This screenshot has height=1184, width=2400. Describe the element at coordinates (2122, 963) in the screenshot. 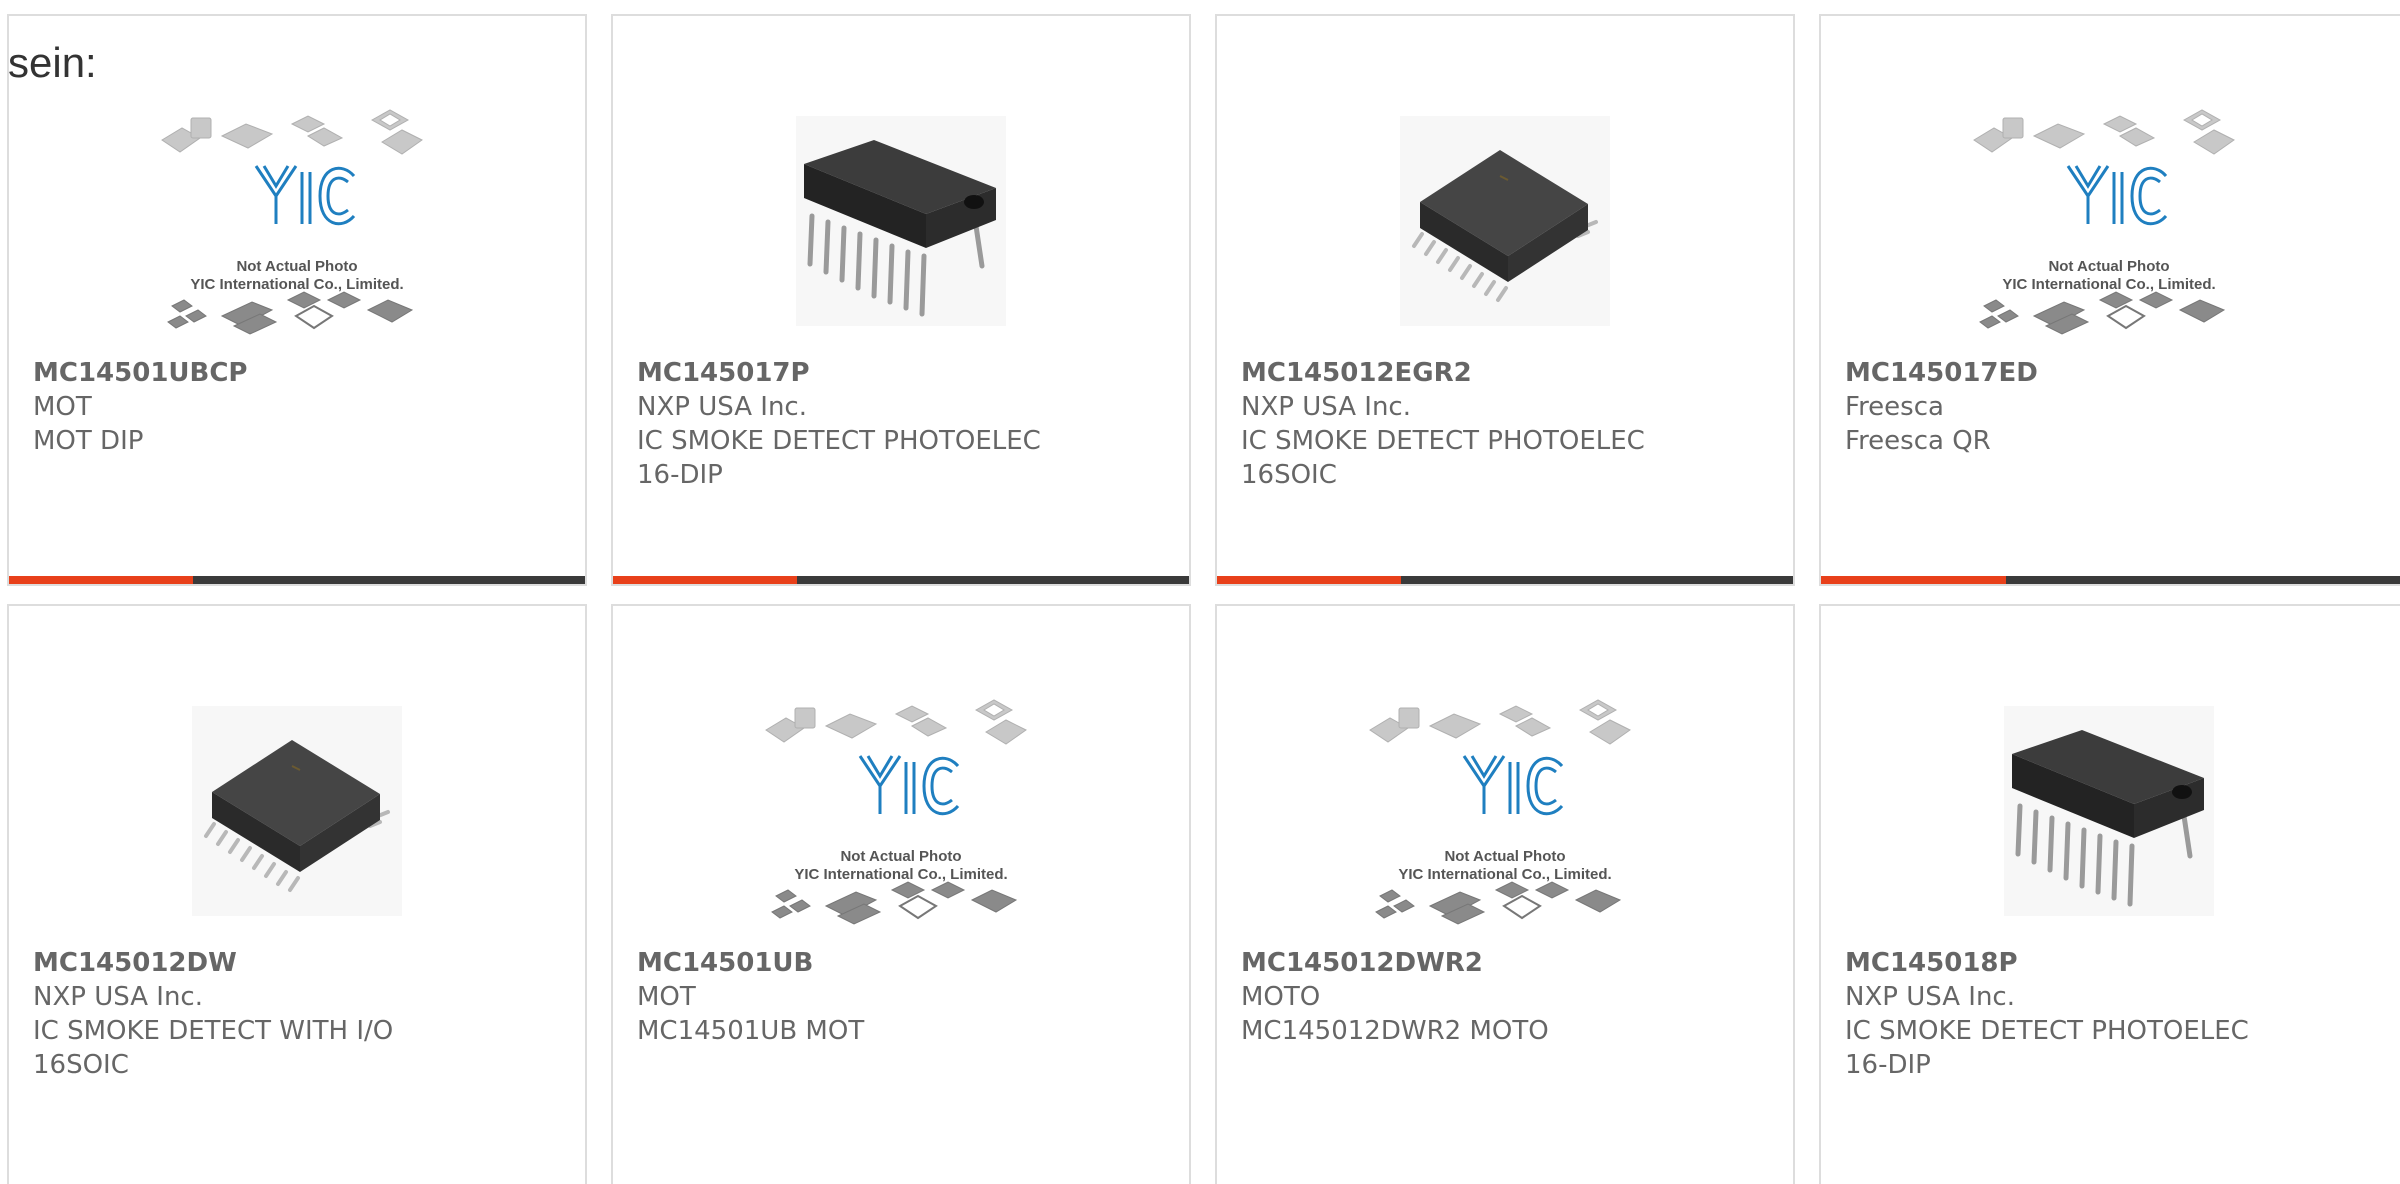

I see `part-number: MC145018P` at that location.